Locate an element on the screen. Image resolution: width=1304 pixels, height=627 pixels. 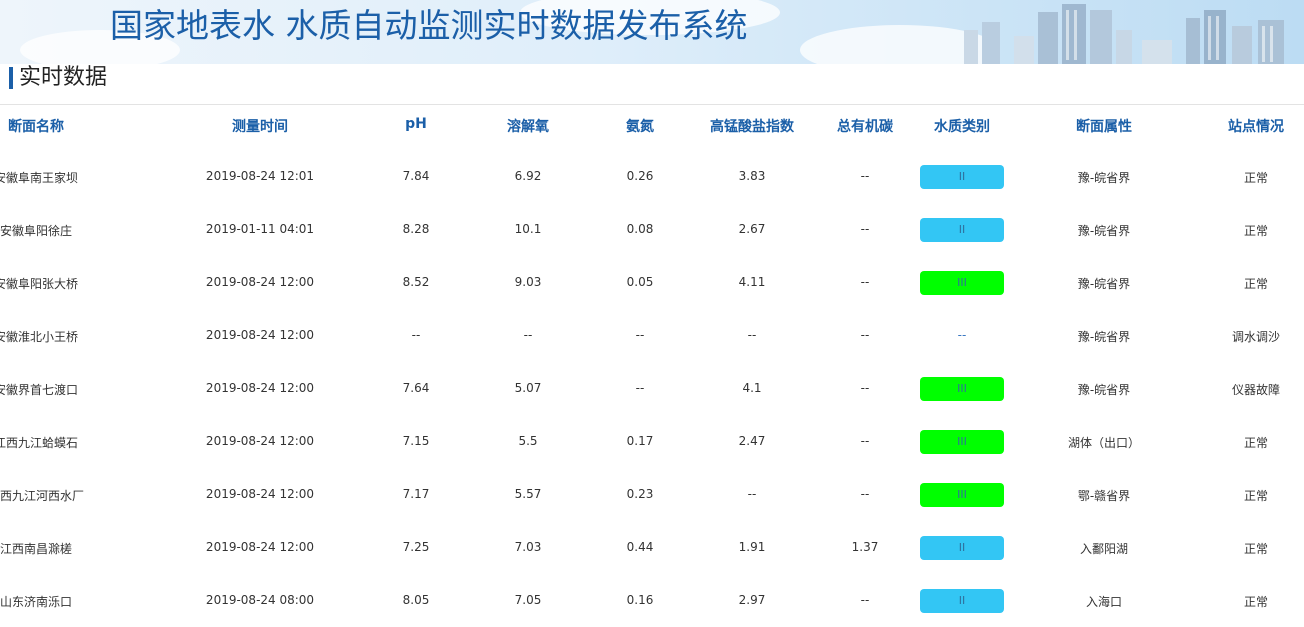
cell-do: 5.5 is located at coordinates (528, 441).